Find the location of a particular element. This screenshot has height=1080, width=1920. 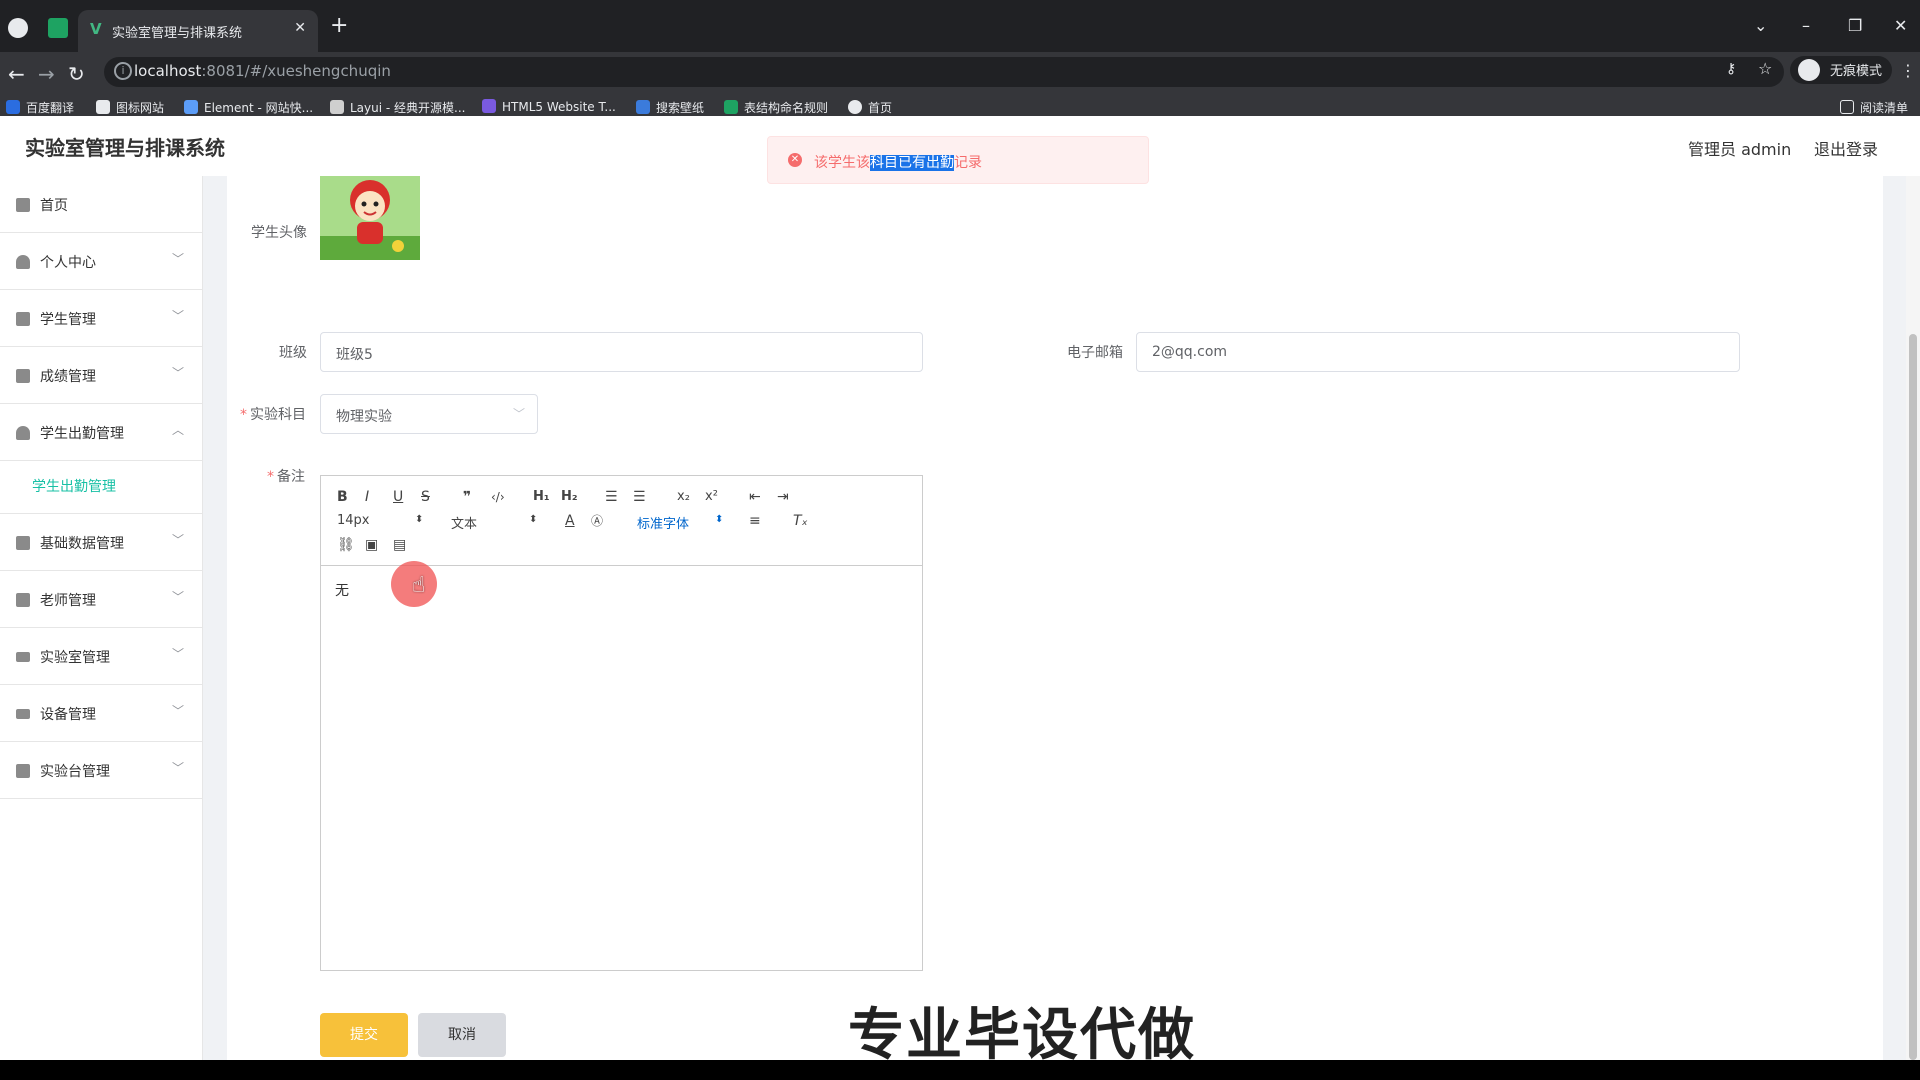

class-input: 班级5 is located at coordinates (621, 352).